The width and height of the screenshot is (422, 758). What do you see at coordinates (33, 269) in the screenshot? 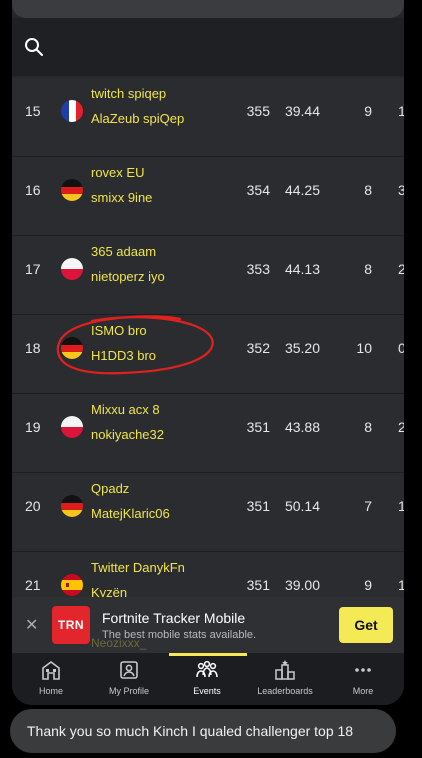
I see `rank: 17` at bounding box center [33, 269].